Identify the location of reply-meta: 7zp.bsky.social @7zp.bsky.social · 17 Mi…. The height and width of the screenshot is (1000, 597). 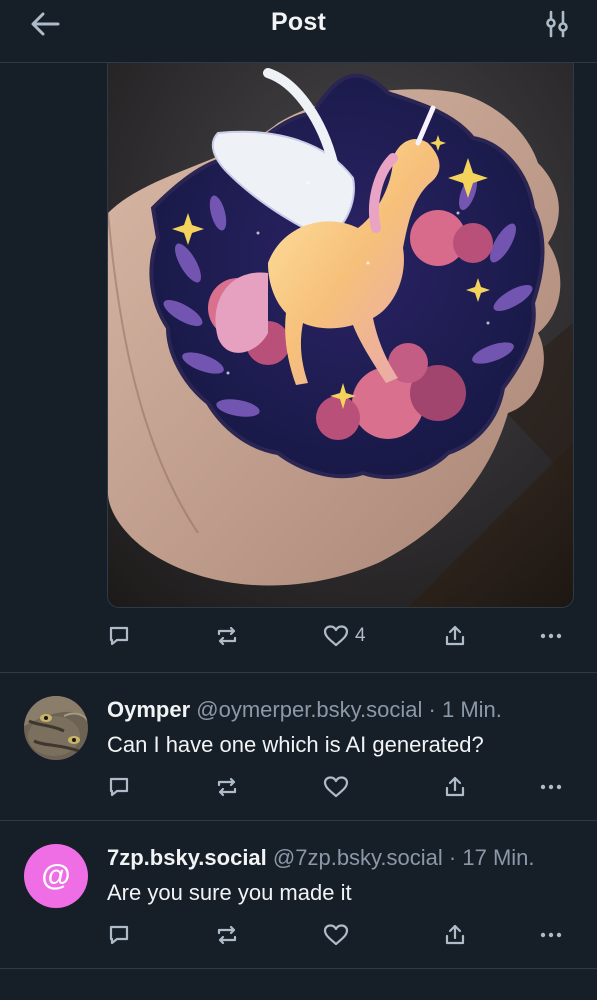
(321, 858).